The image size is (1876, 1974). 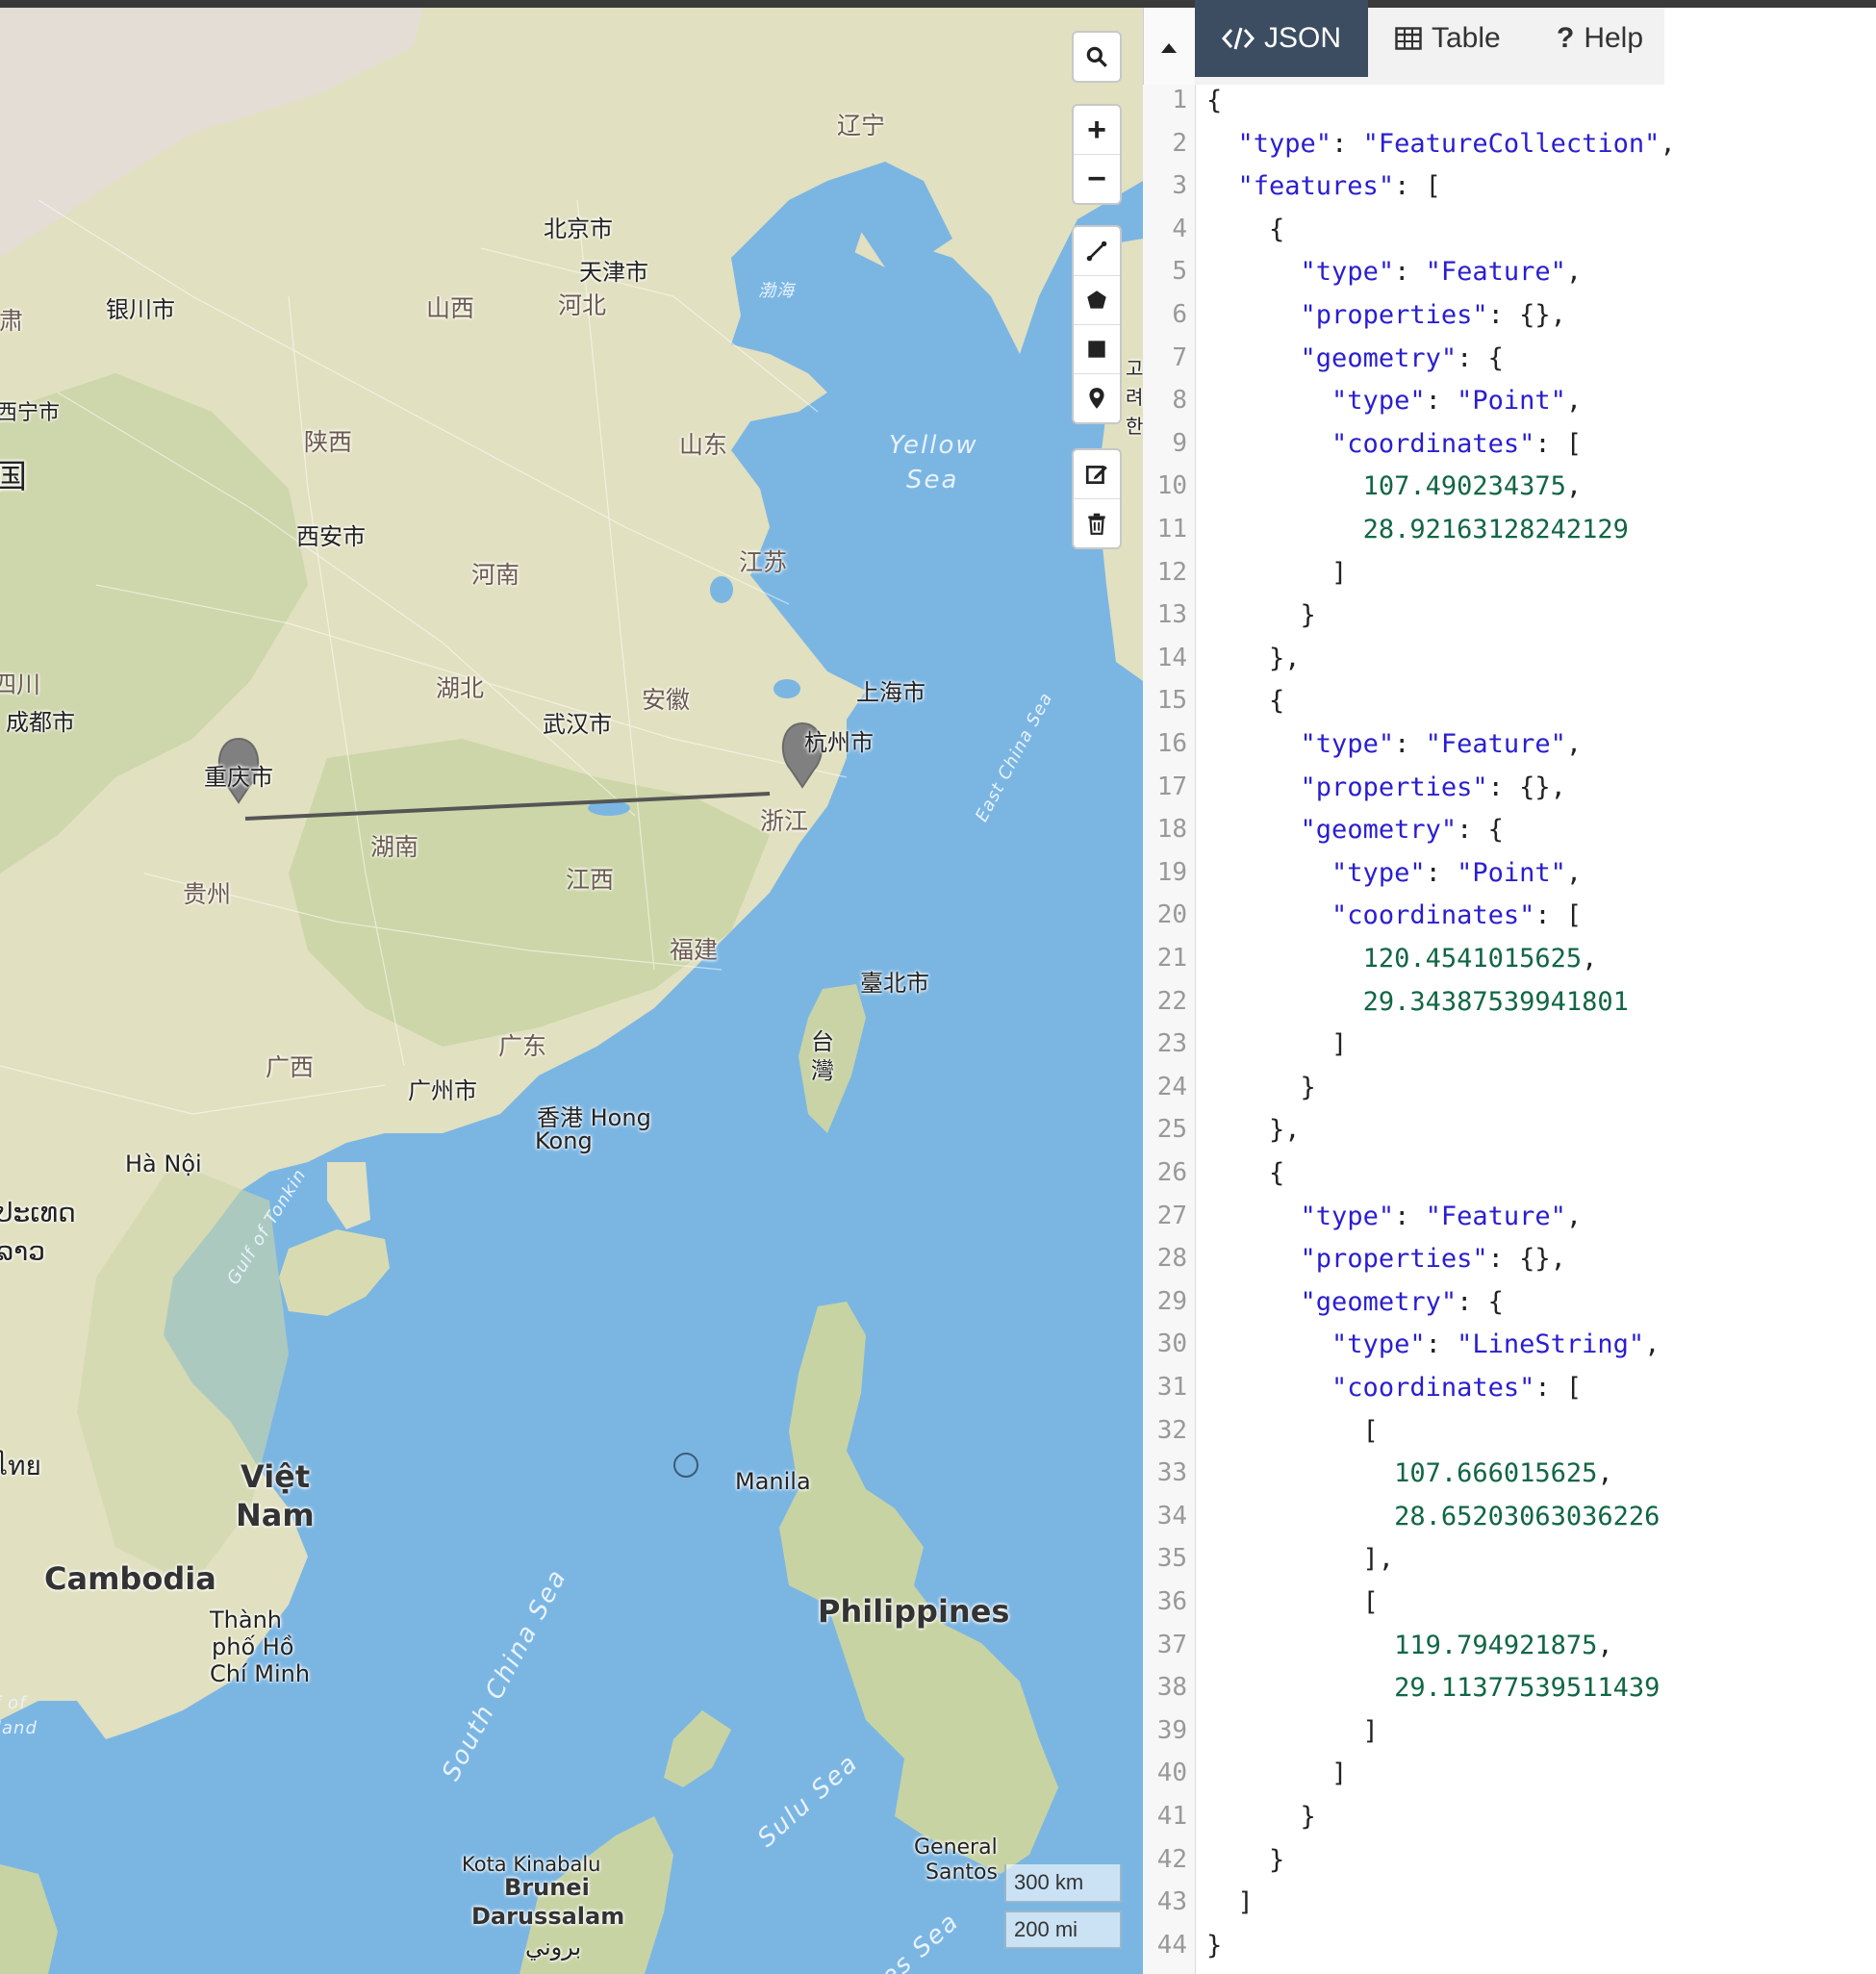 What do you see at coordinates (784, 821) in the screenshot?
I see `map-label-zhejiang: 浙江` at bounding box center [784, 821].